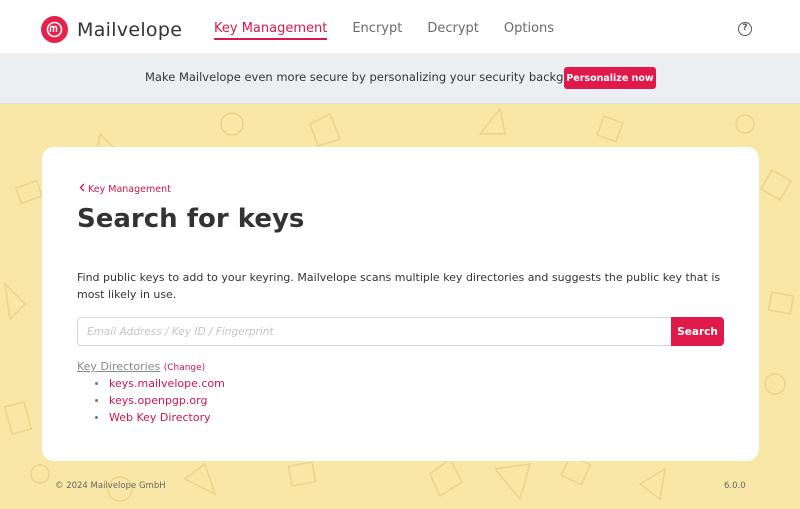 The height and width of the screenshot is (509, 800). I want to click on change-directories-link: (Change), so click(185, 368).